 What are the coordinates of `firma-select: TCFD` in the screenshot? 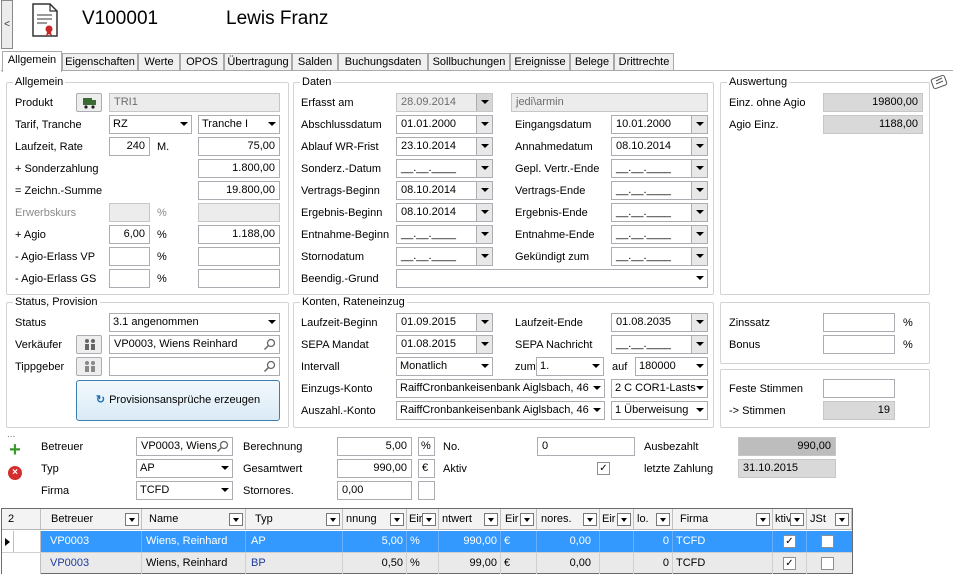 It's located at (184, 490).